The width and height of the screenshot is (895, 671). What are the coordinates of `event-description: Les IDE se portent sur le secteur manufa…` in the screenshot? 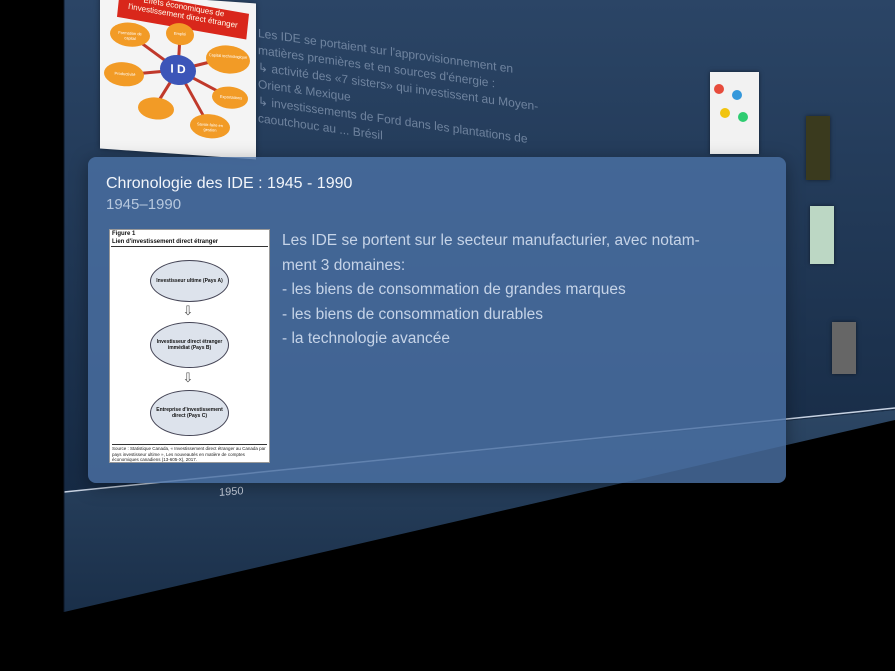 It's located at (522, 290).